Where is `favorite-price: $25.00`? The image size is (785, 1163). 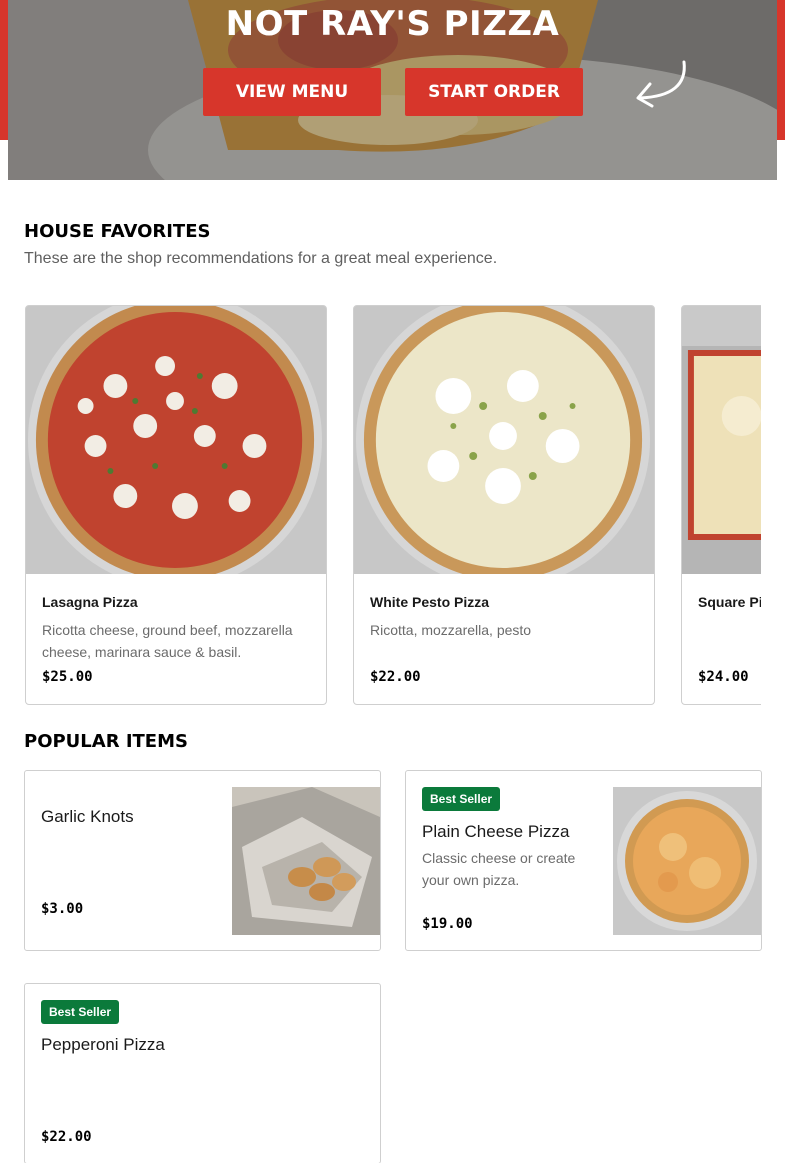 favorite-price: $25.00 is located at coordinates (67, 677).